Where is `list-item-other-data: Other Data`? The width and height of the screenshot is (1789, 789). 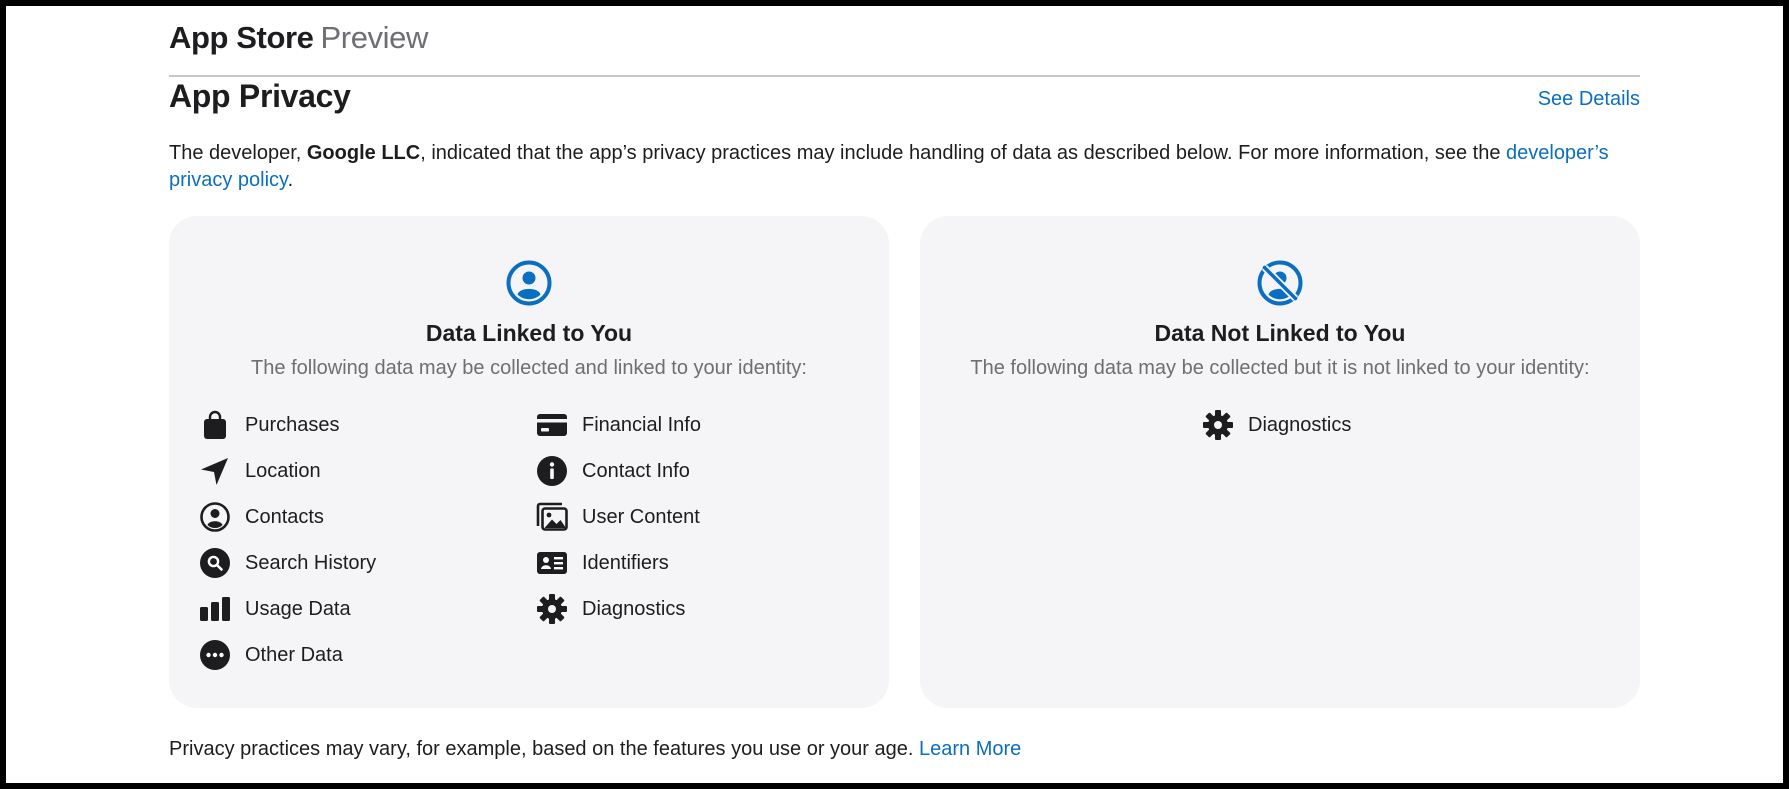 list-item-other-data: Other Data is located at coordinates (271, 655).